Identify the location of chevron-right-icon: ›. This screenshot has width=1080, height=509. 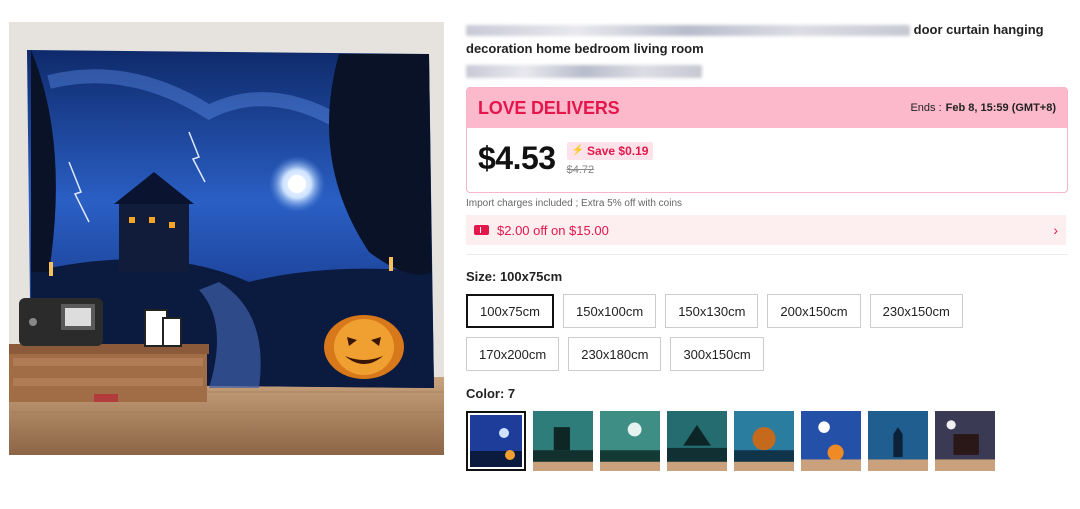
(1055, 230).